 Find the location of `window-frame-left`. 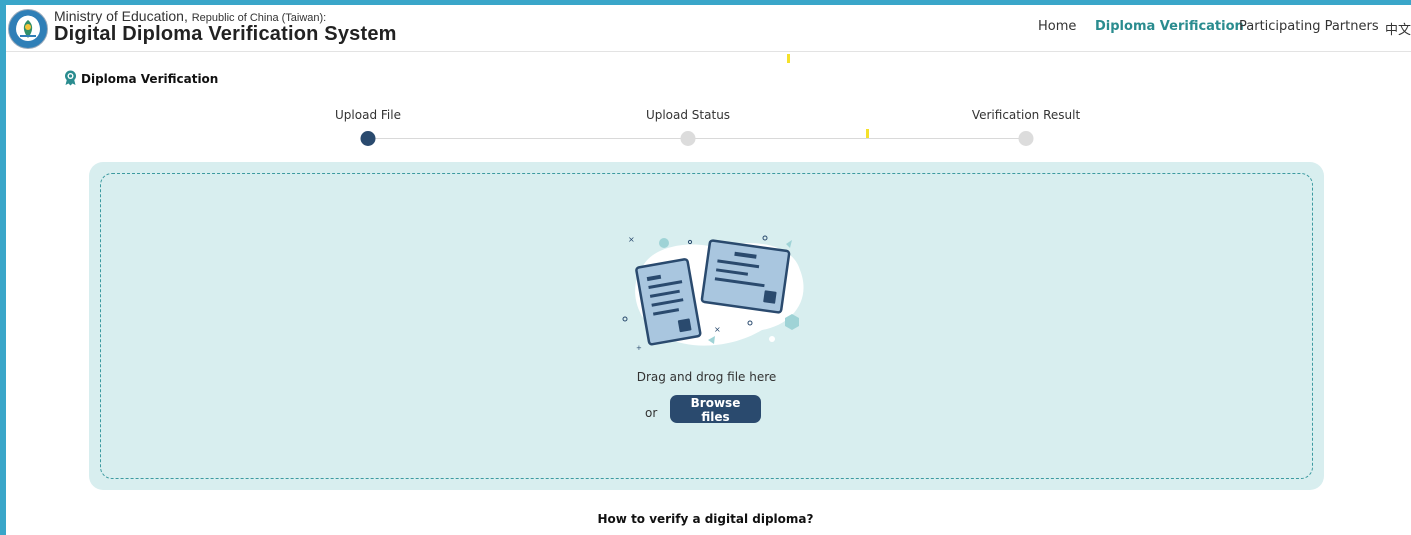

window-frame-left is located at coordinates (3, 267).